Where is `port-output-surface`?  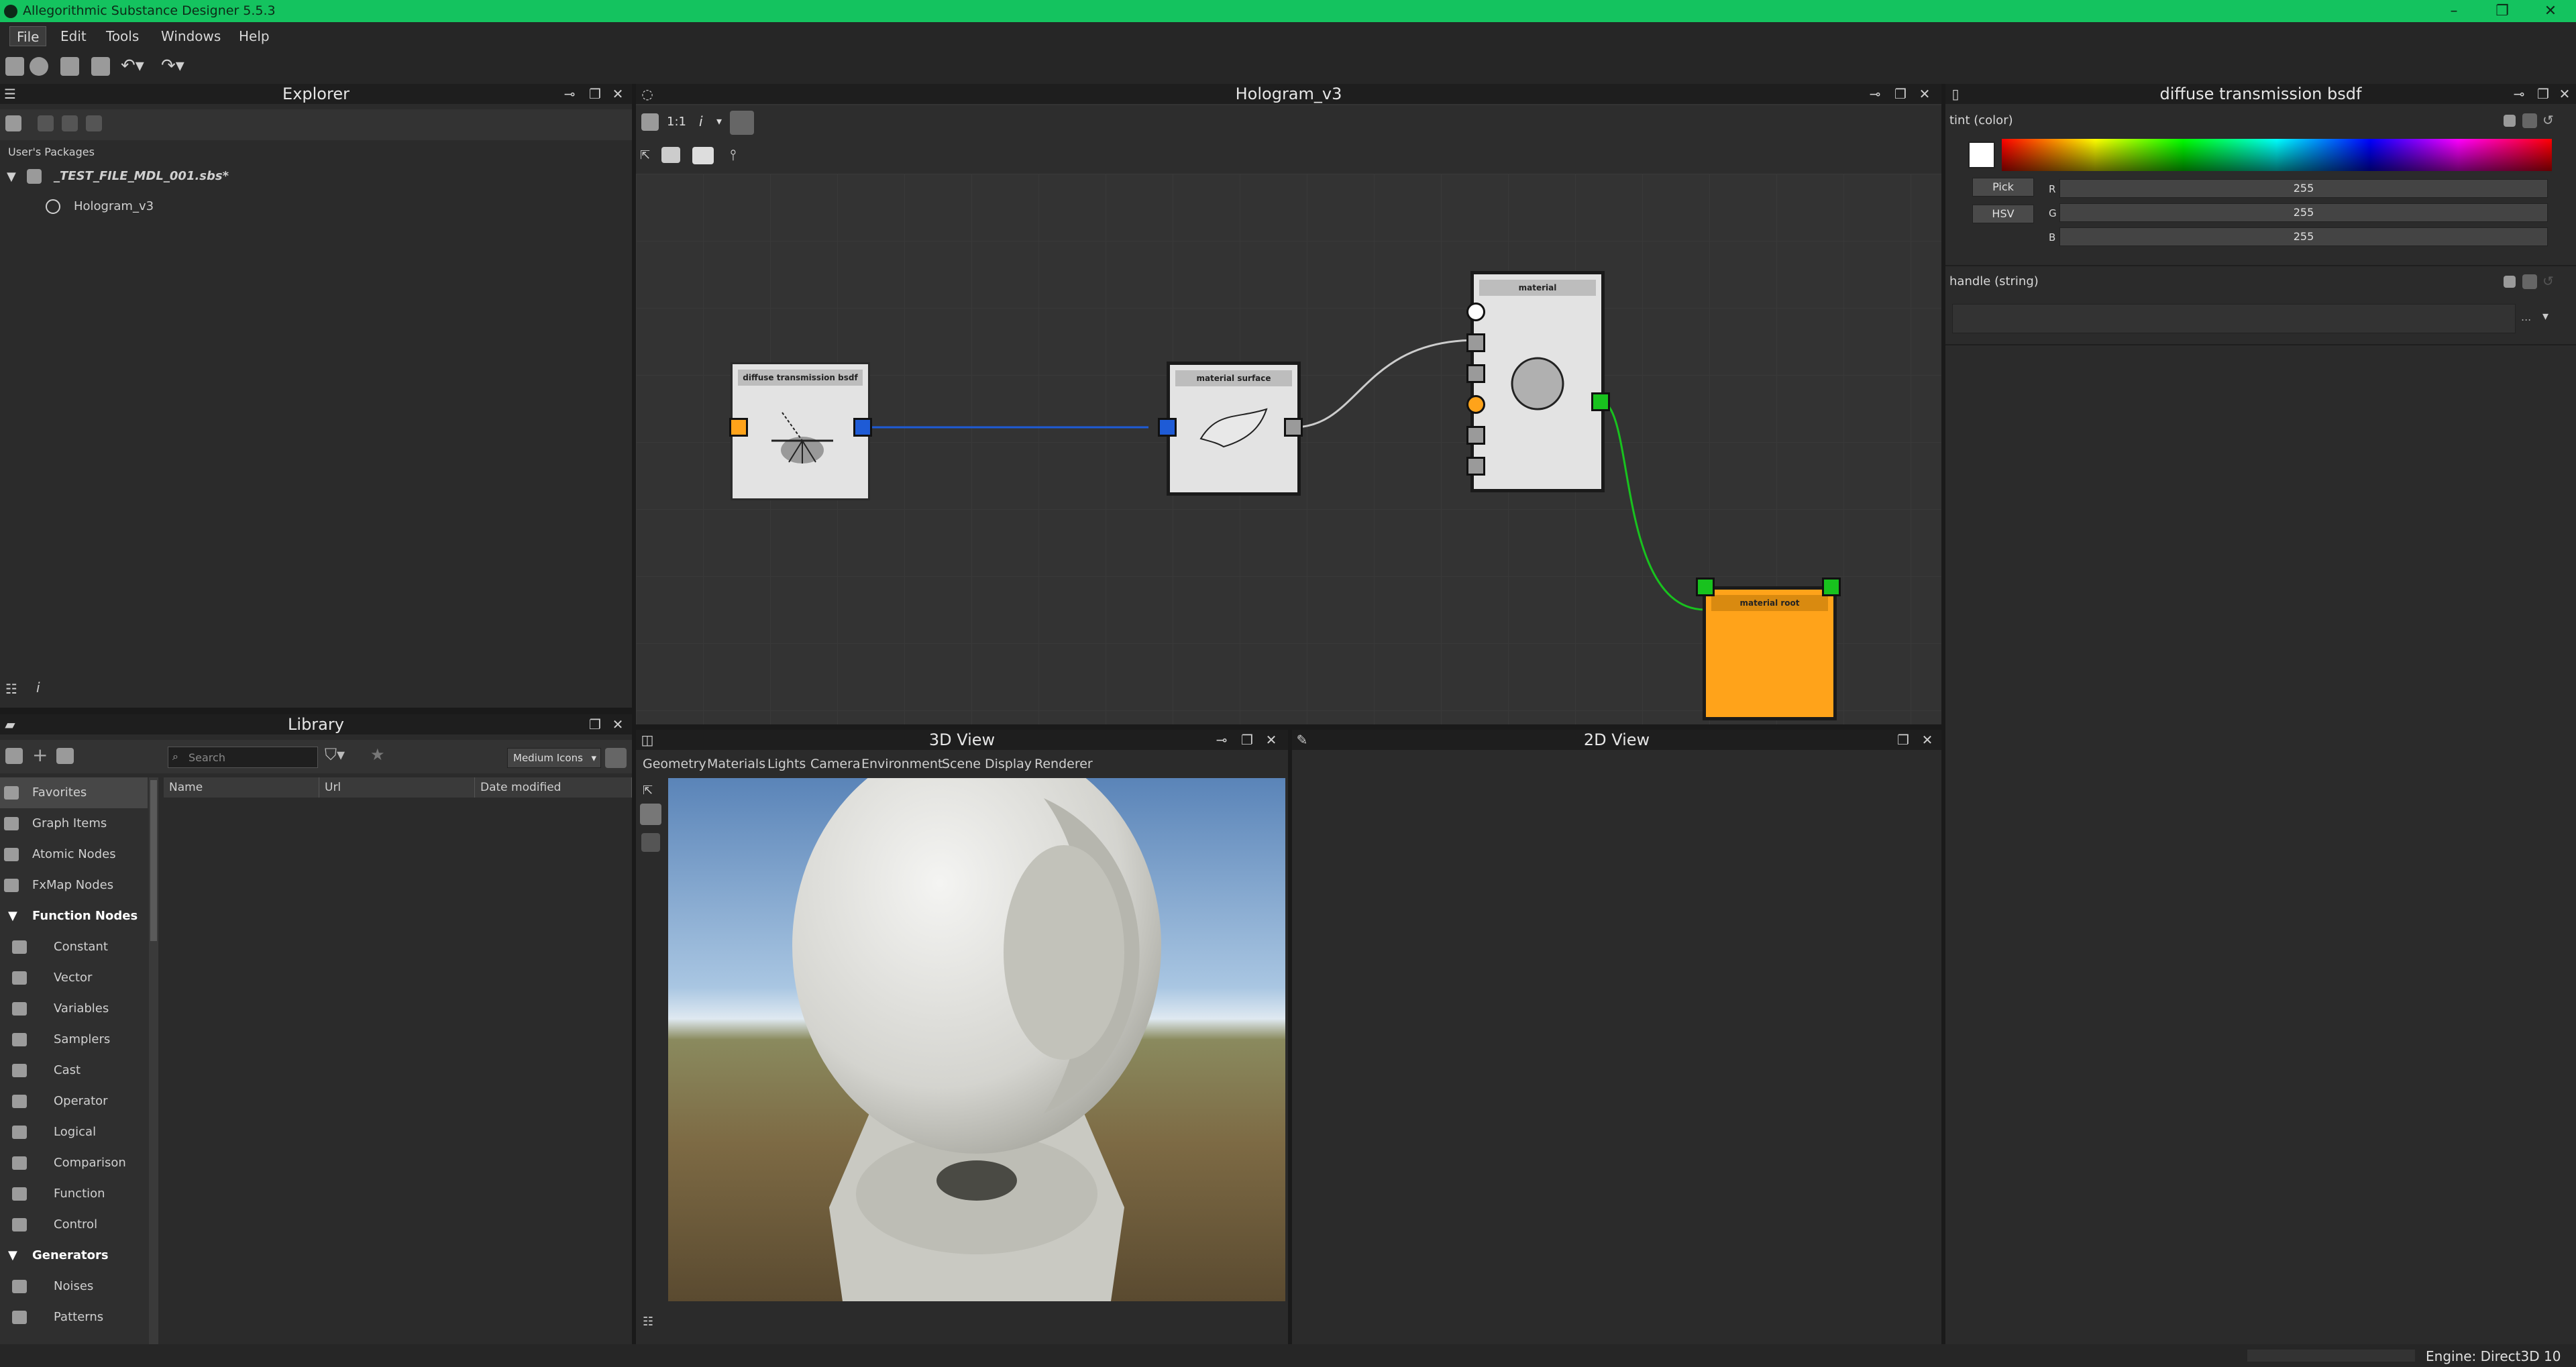 port-output-surface is located at coordinates (1293, 428).